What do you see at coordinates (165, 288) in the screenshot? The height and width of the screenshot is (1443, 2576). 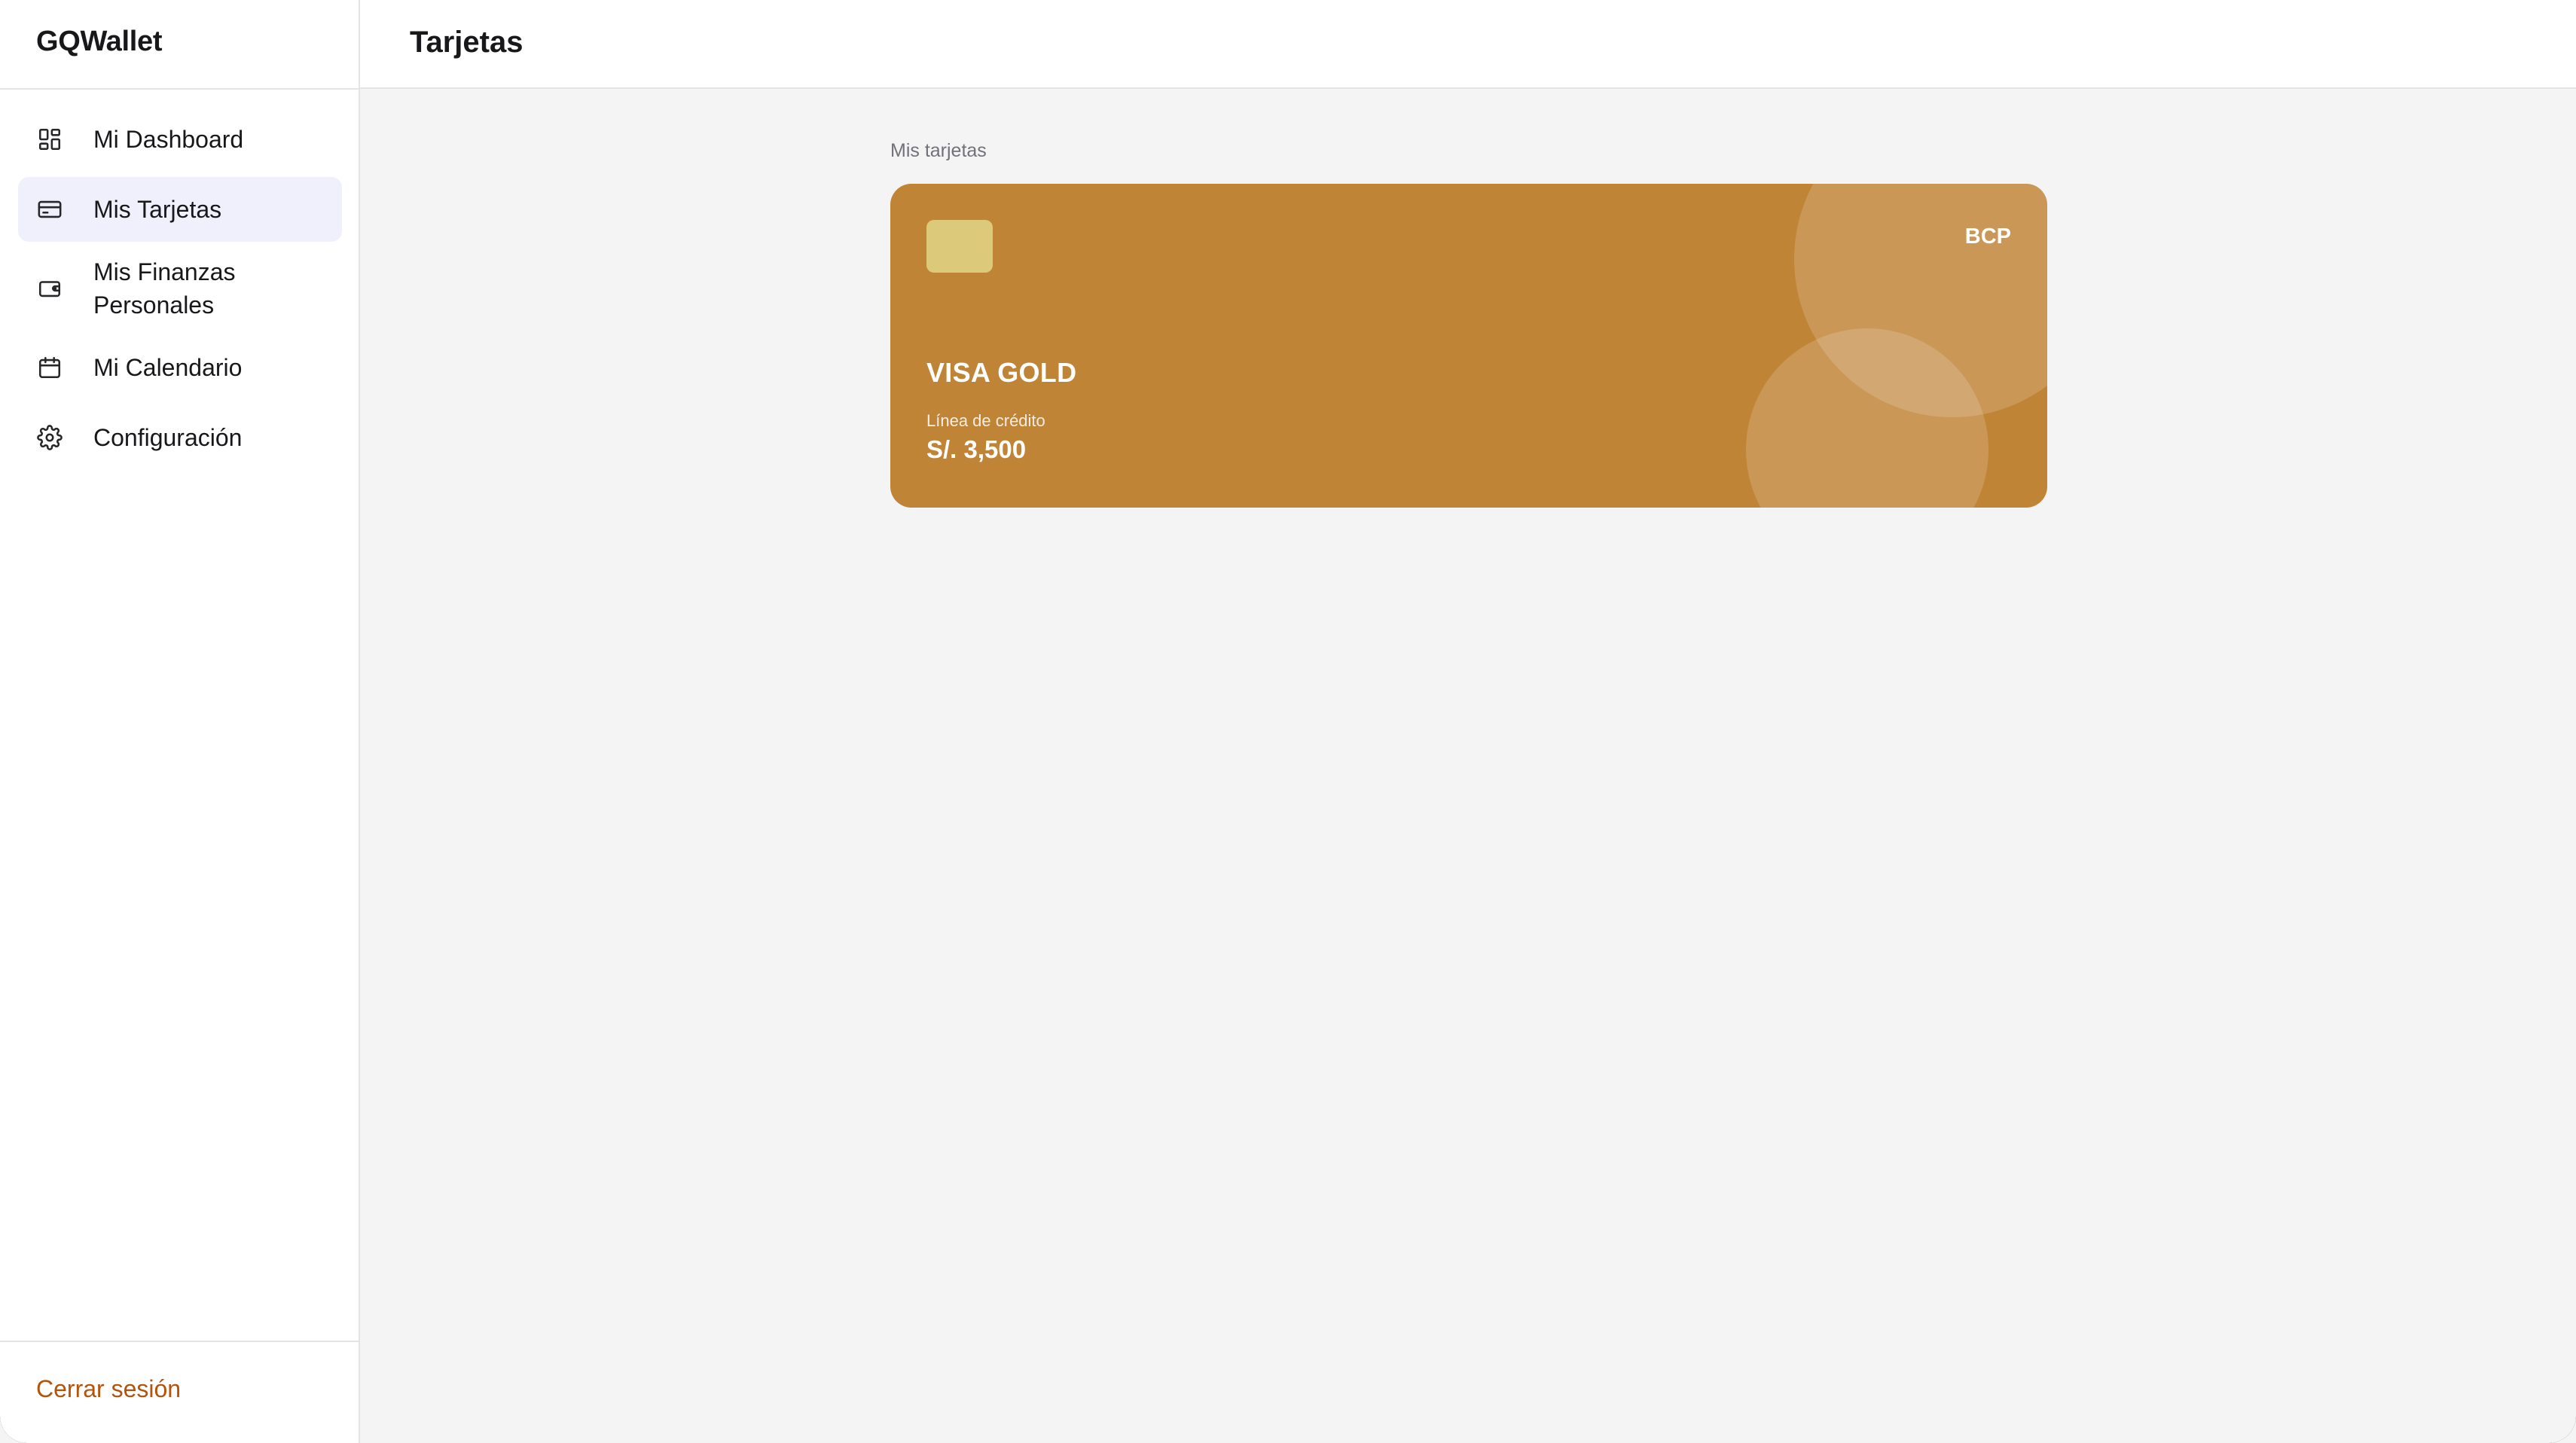 I see `sidebar-item-label: Mis Finanzas Personales` at bounding box center [165, 288].